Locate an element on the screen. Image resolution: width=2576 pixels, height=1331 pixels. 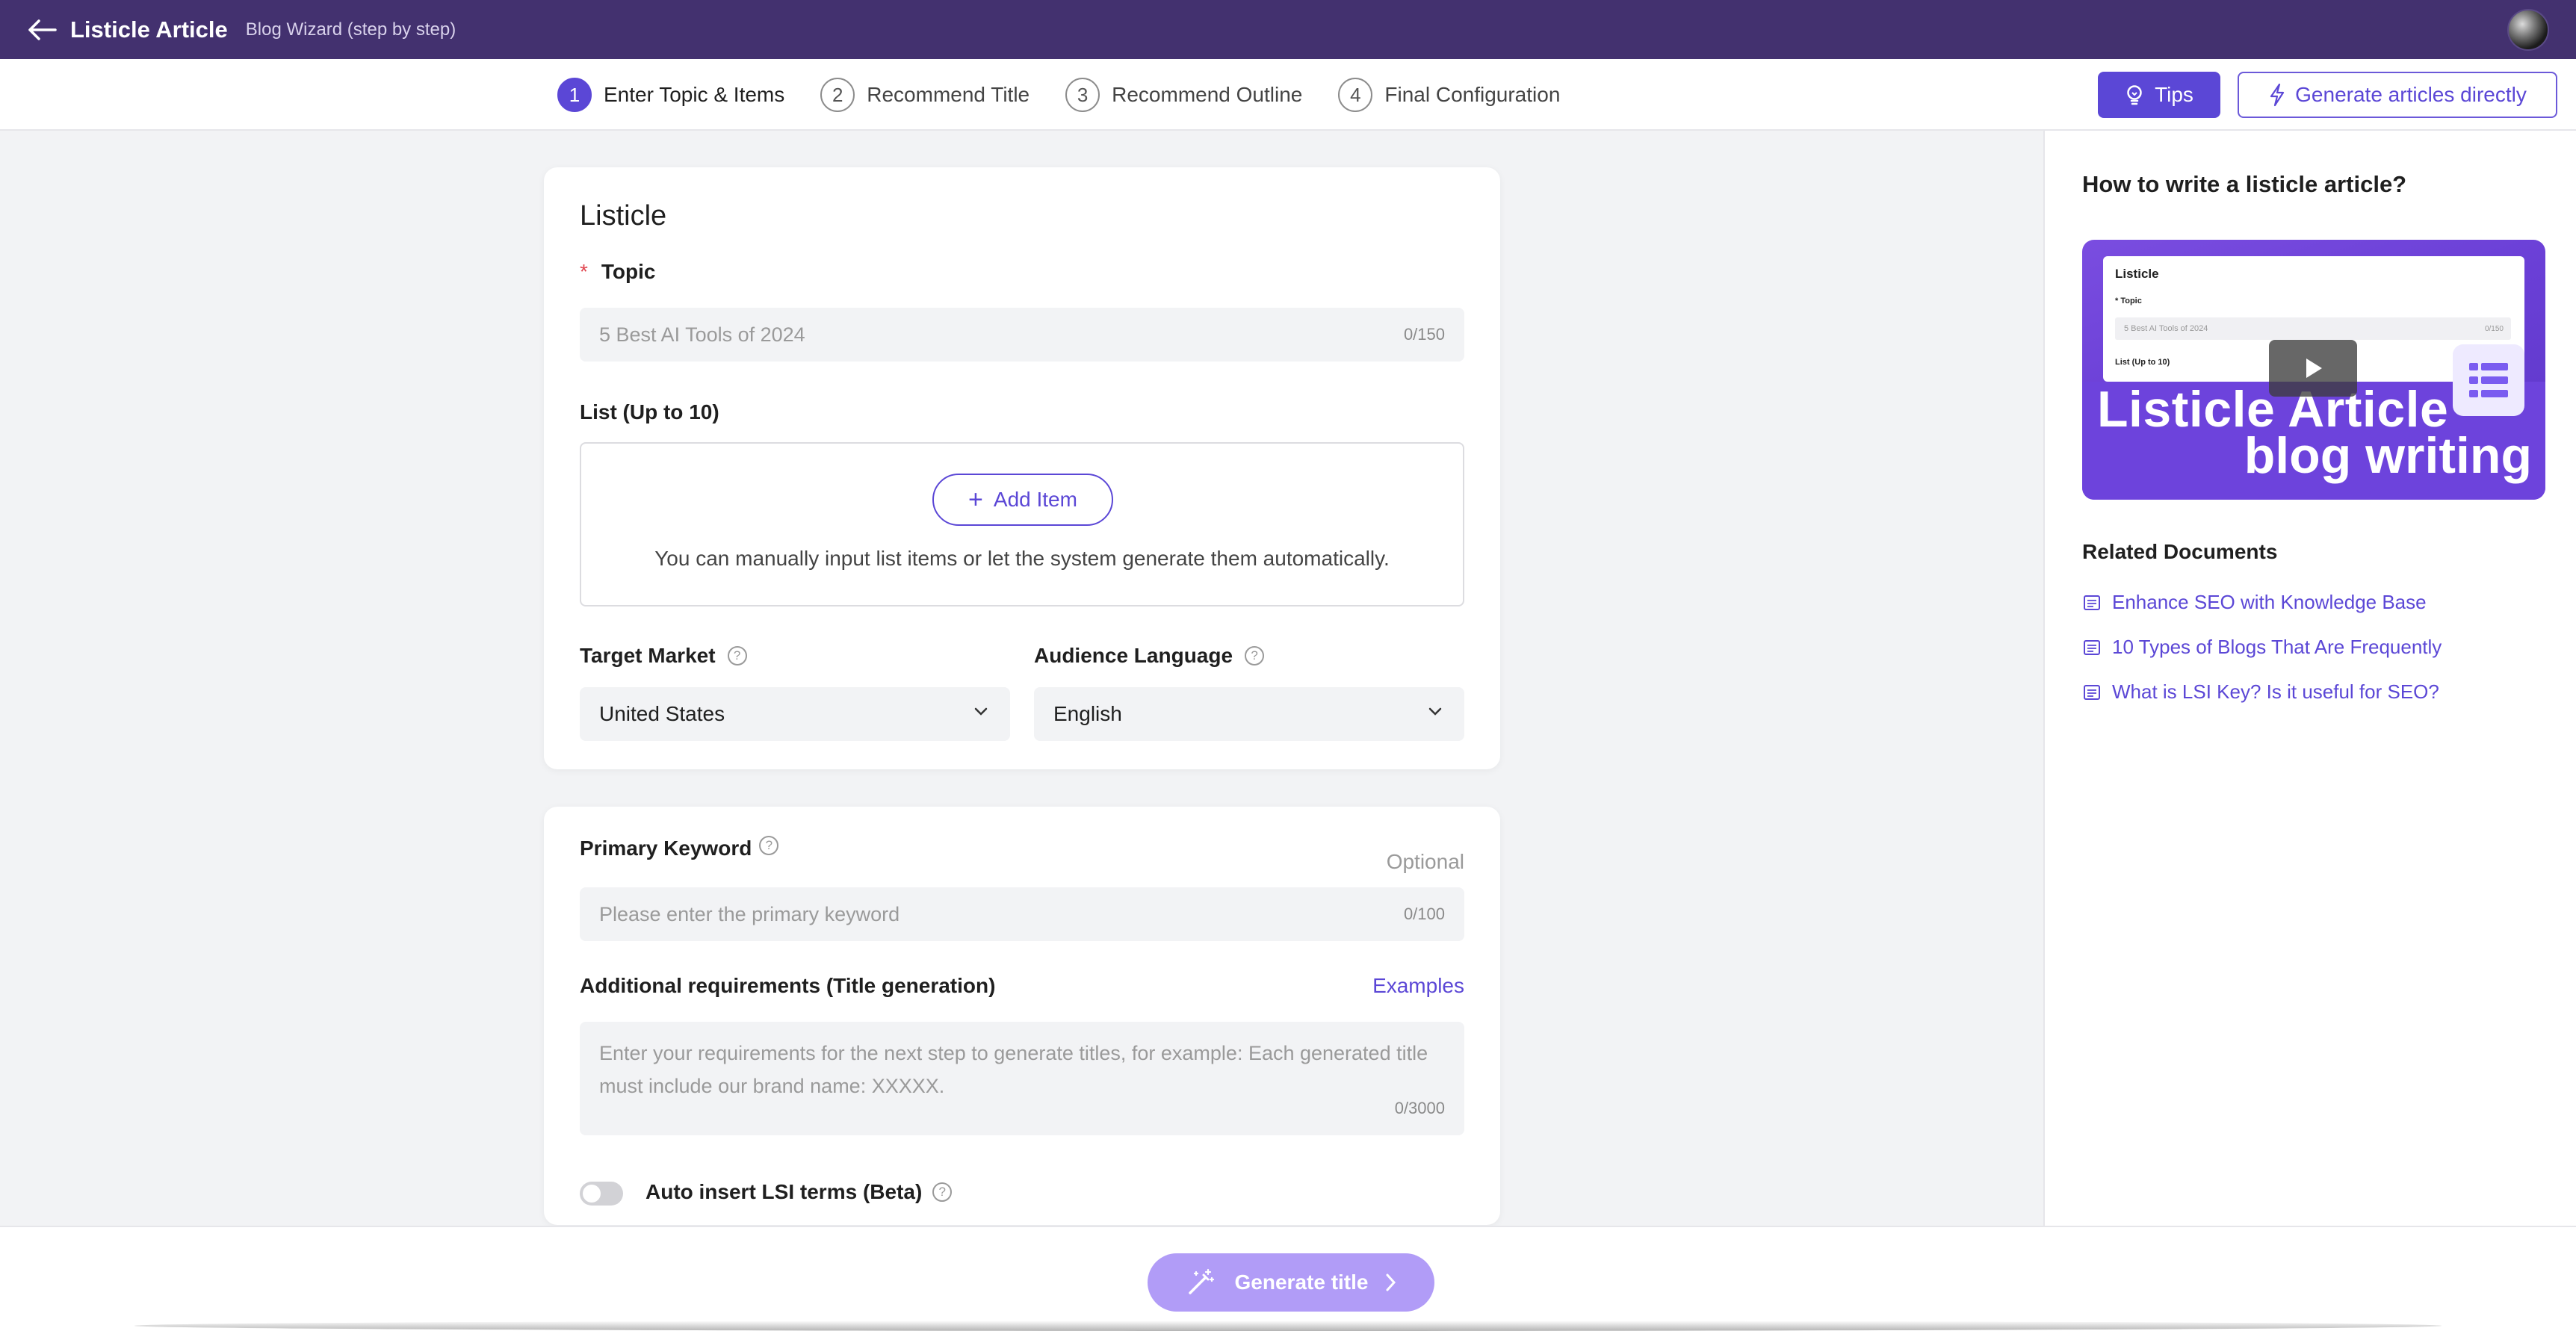
doc-link: What is LSI Key? Is it useful for SEO? is located at coordinates (2260, 692).